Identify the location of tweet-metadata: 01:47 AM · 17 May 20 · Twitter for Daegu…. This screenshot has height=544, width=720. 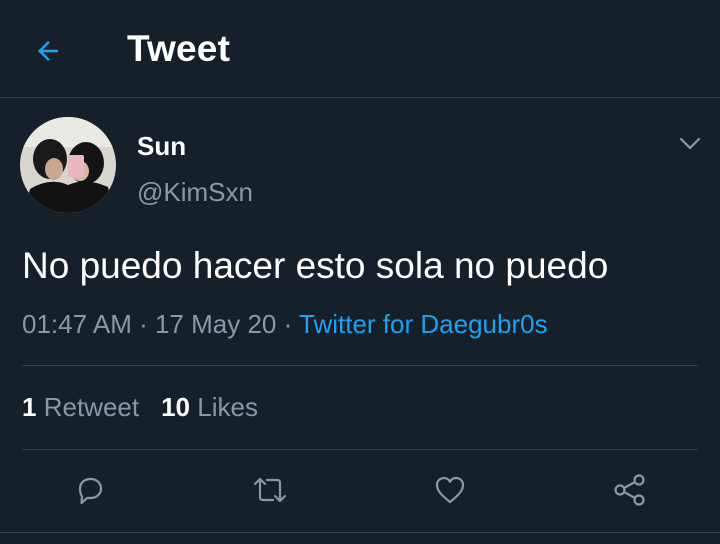
(285, 324).